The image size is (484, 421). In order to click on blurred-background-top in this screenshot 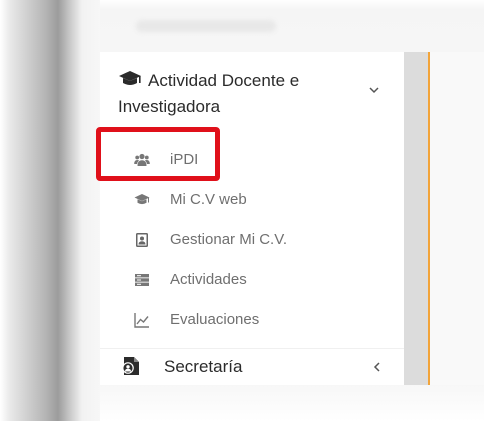, I will do `click(292, 26)`.